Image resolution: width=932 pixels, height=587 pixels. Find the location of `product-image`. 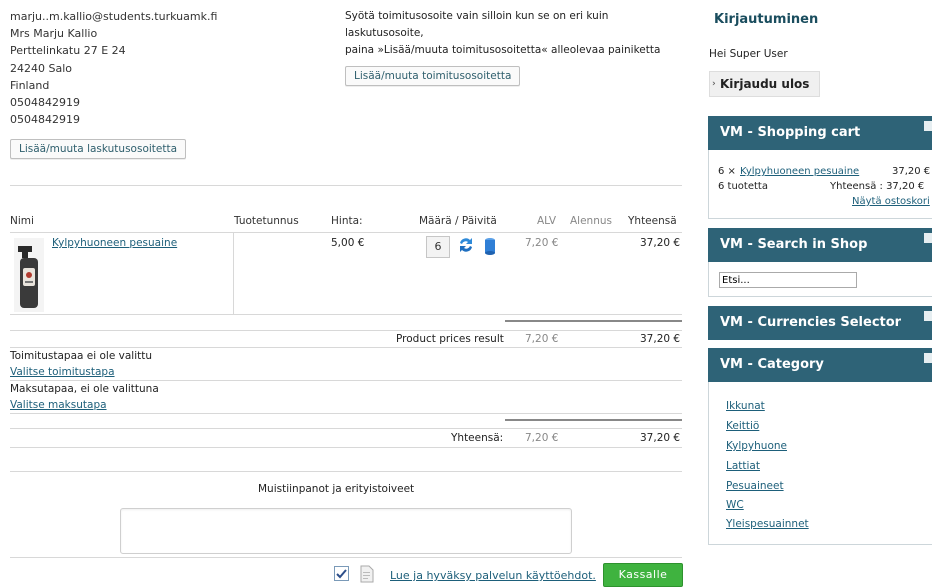

product-image is located at coordinates (29, 275).